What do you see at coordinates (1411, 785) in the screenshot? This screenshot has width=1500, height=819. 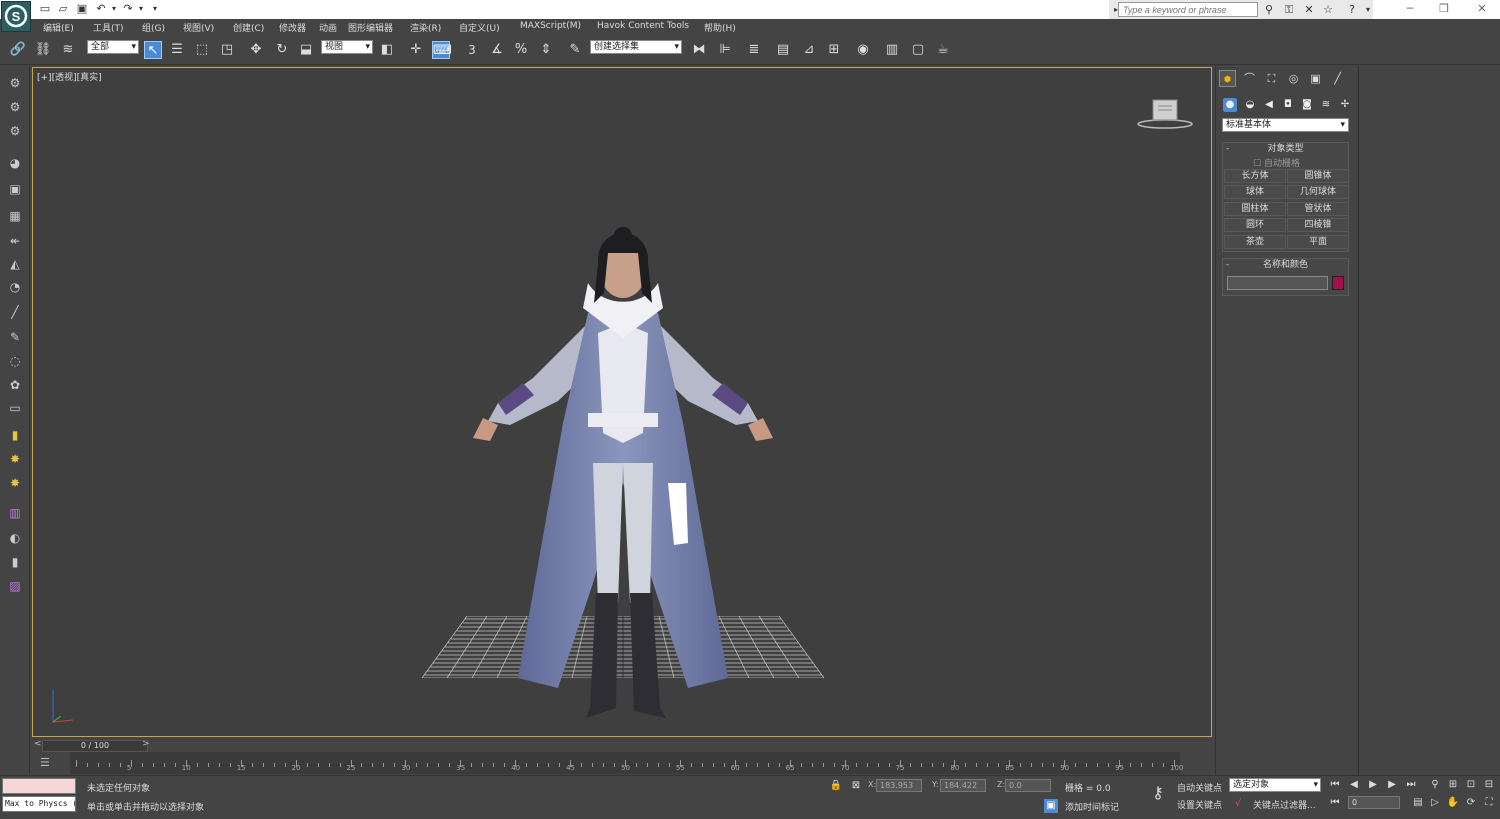 I see `go-to-end-icon: ⏭` at bounding box center [1411, 785].